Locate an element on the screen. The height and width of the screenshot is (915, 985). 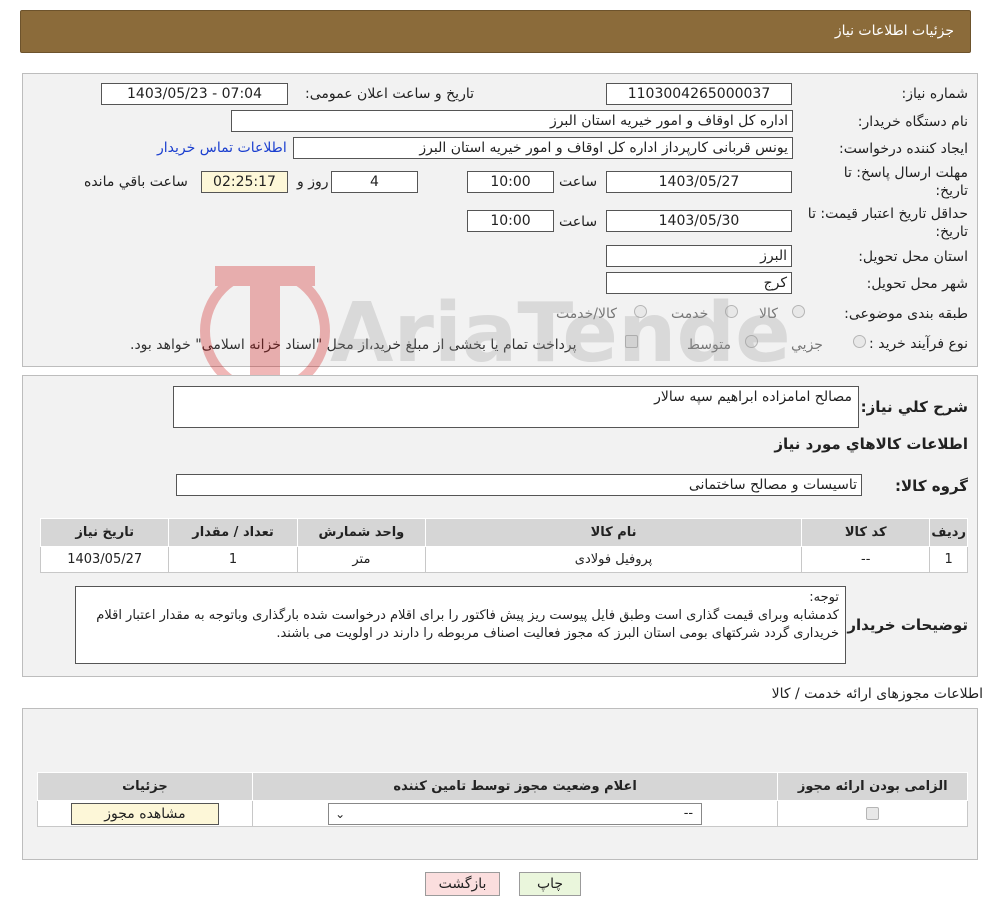
buyer-contact-link: اطلاعات تماس خریدار is located at coordinates (222, 148).